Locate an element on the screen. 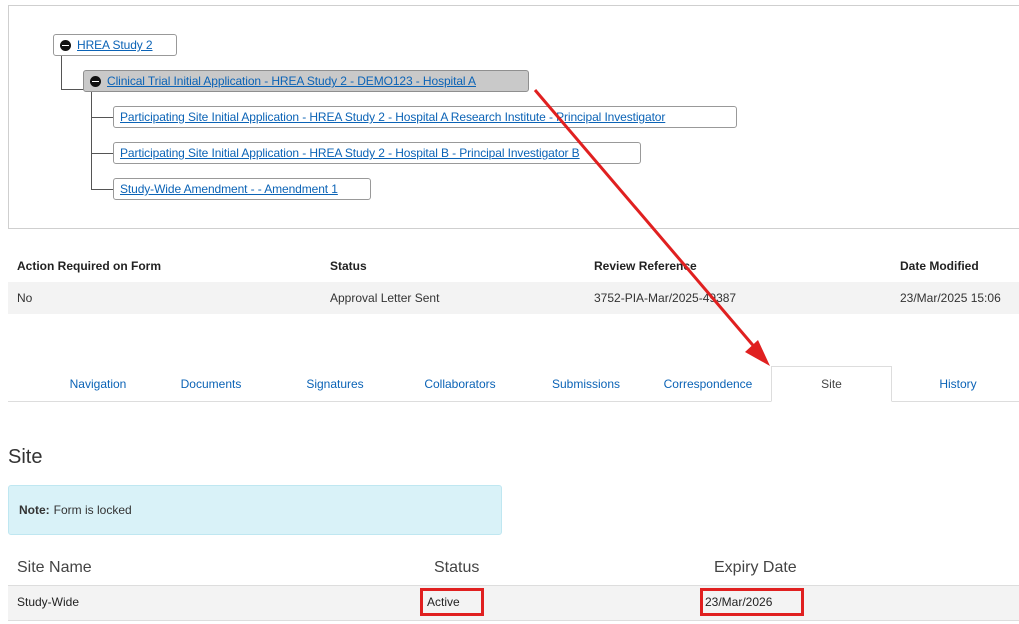 The height and width of the screenshot is (624, 1019). arrow-head is located at coordinates (757, 353).